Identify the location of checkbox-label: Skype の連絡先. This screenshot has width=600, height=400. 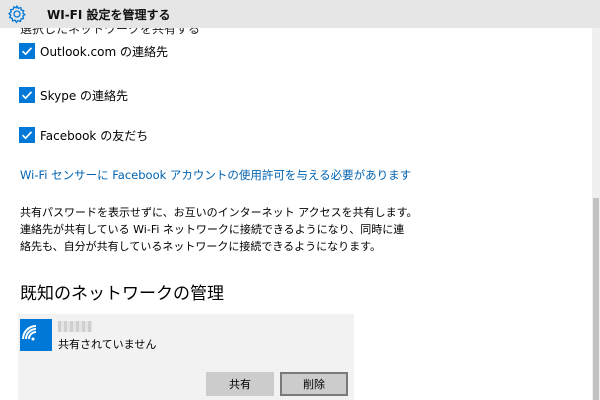
(84, 95).